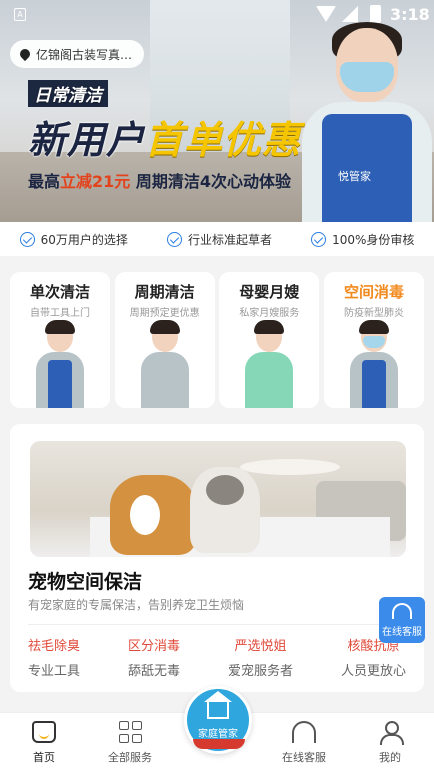 The height and width of the screenshot is (773, 434). I want to click on floating-customer-service-button: 在线客服, so click(402, 620).